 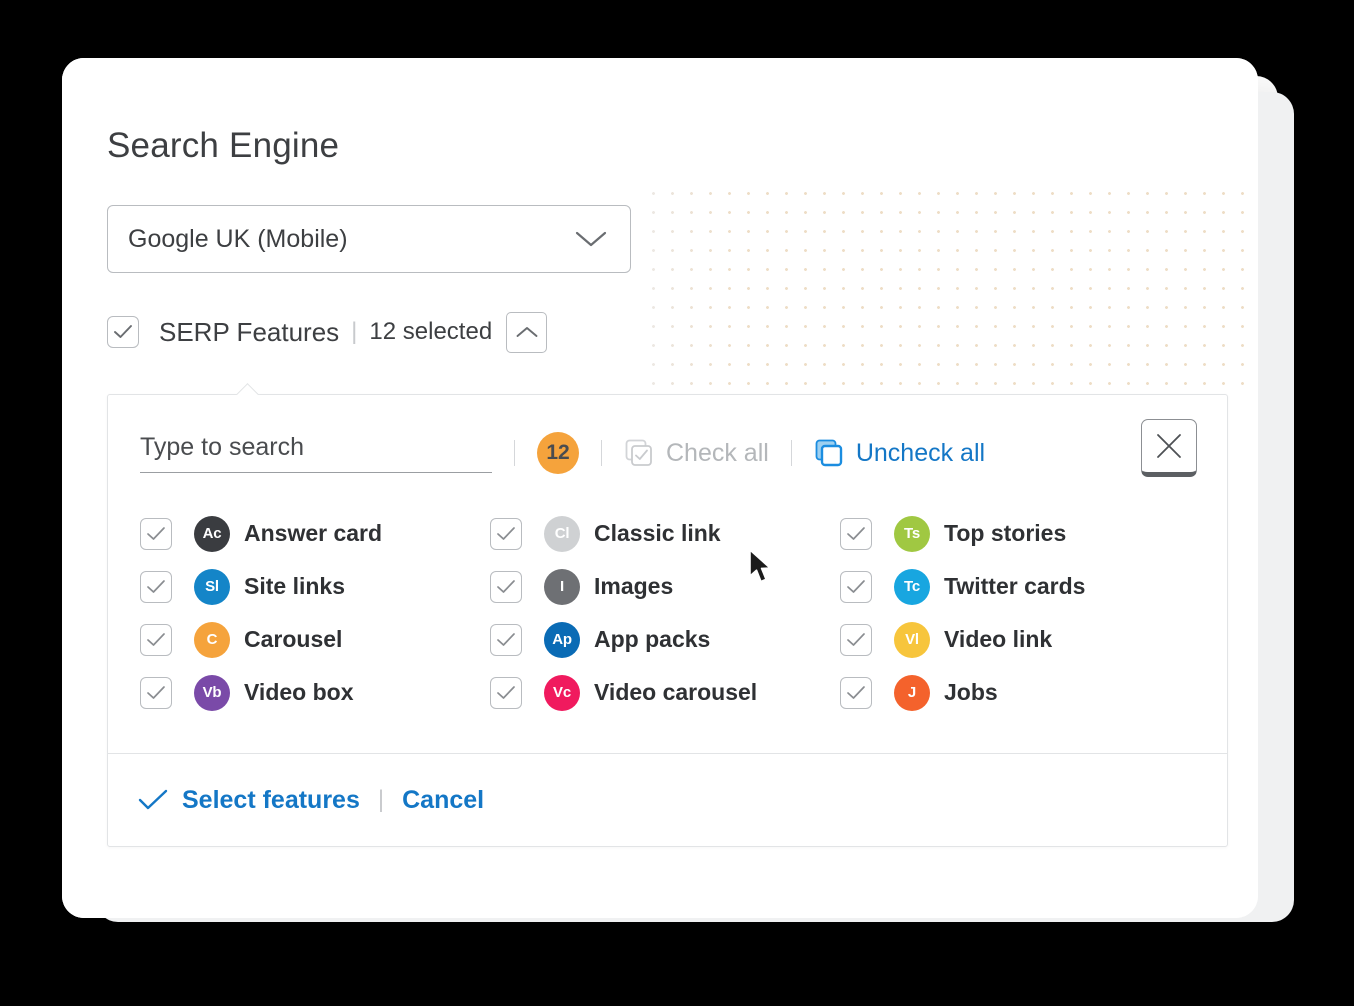 What do you see at coordinates (912, 639) in the screenshot?
I see `feature-badge-icon: Vl` at bounding box center [912, 639].